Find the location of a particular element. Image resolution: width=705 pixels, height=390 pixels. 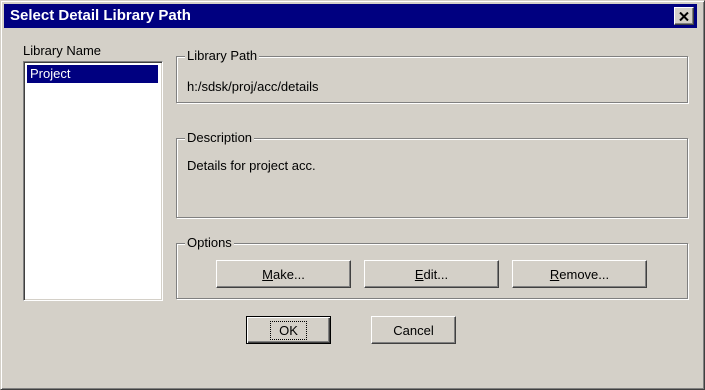

cancel-button: Cancel is located at coordinates (413, 330).